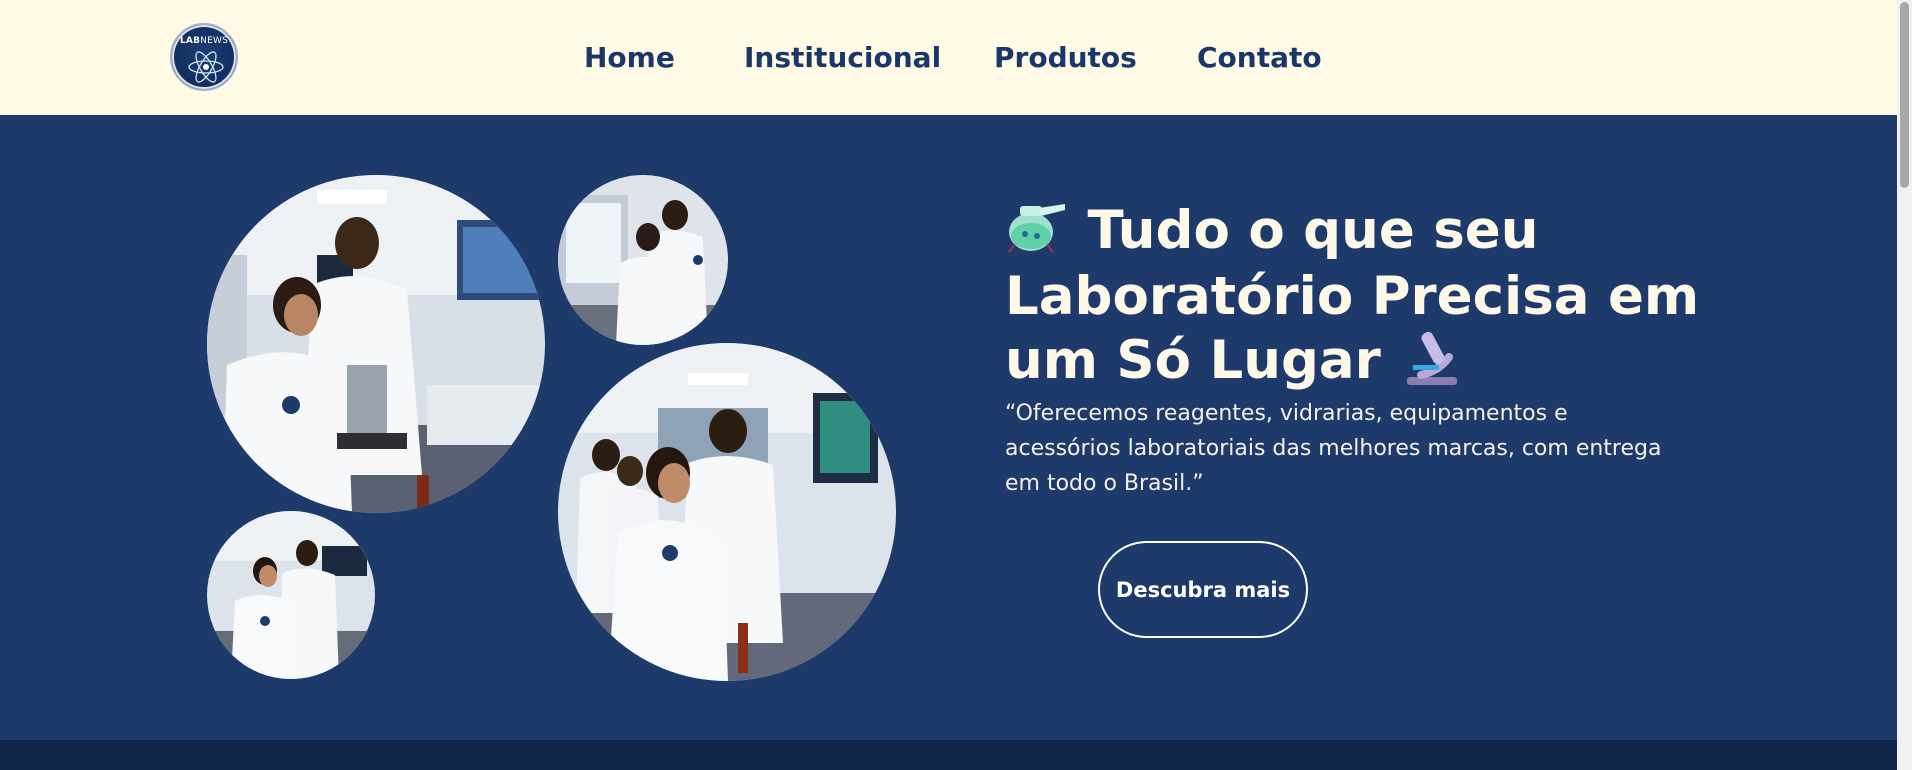 This screenshot has width=1912, height=770. I want to click on scroll-thumb, so click(1904, 95).